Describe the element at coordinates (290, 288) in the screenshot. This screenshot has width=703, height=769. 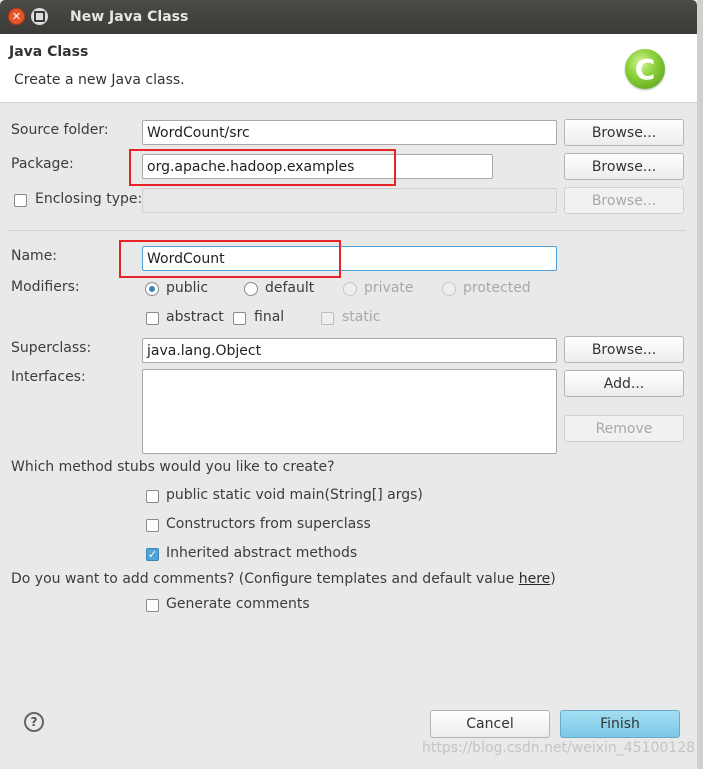
I see `default-radio-label: default` at that location.